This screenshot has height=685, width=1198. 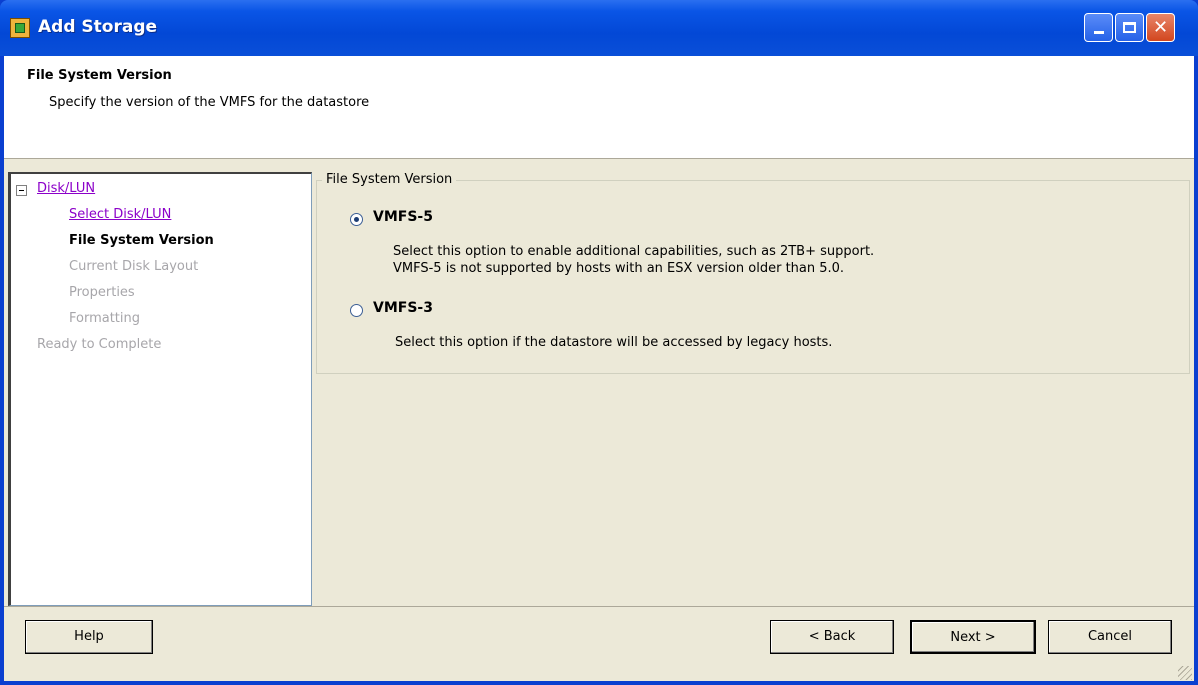 What do you see at coordinates (98, 27) in the screenshot?
I see `window-title: Add Storage` at bounding box center [98, 27].